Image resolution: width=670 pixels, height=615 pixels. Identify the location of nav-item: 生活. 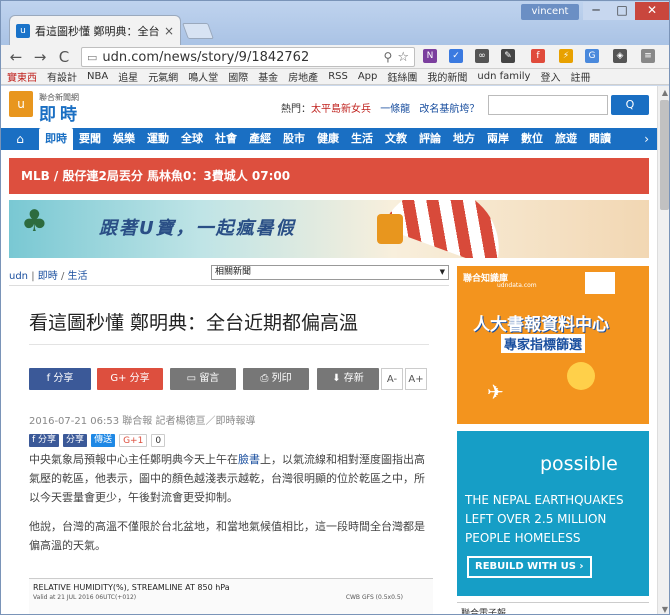
(362, 139).